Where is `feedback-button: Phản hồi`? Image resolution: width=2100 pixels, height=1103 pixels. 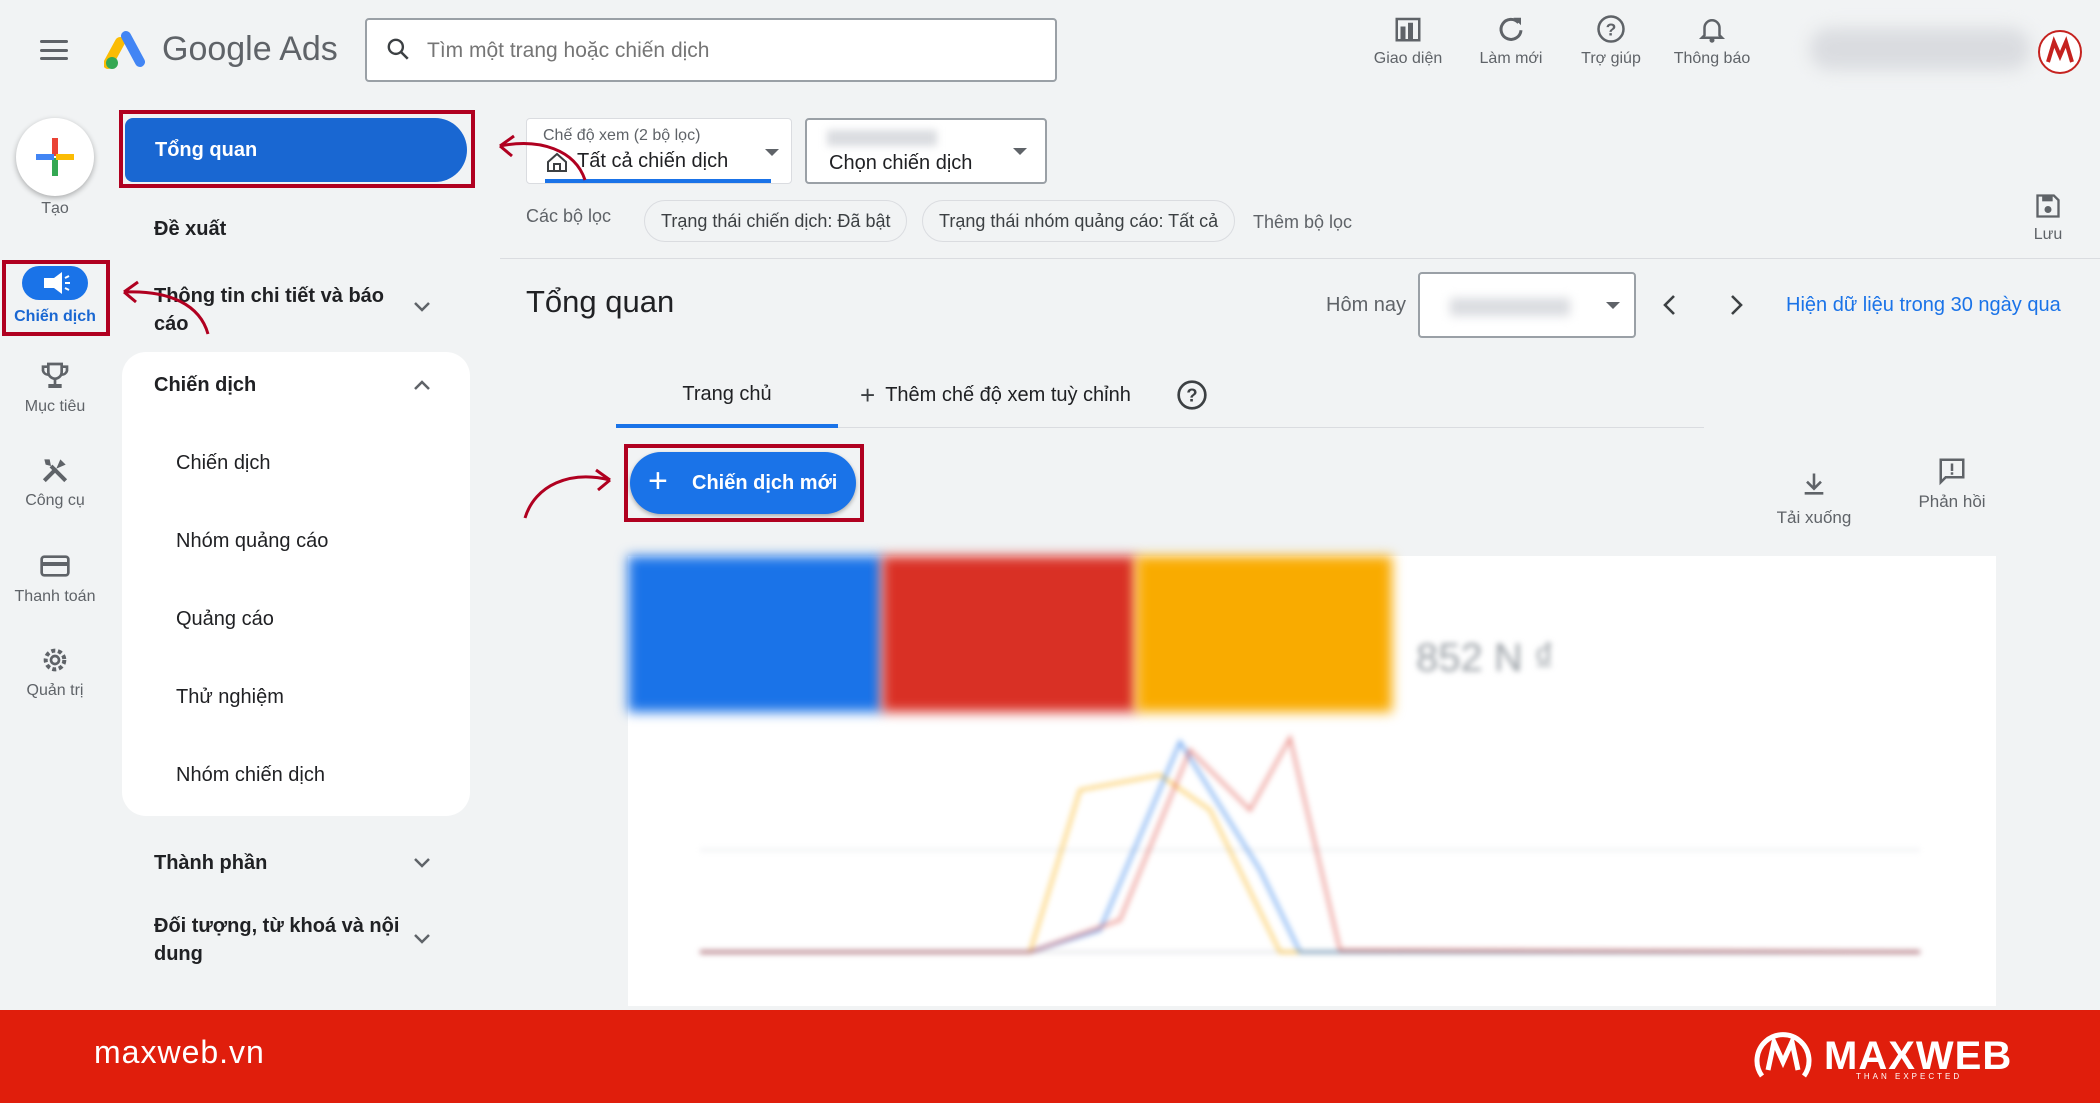 feedback-button: Phản hồi is located at coordinates (1952, 484).